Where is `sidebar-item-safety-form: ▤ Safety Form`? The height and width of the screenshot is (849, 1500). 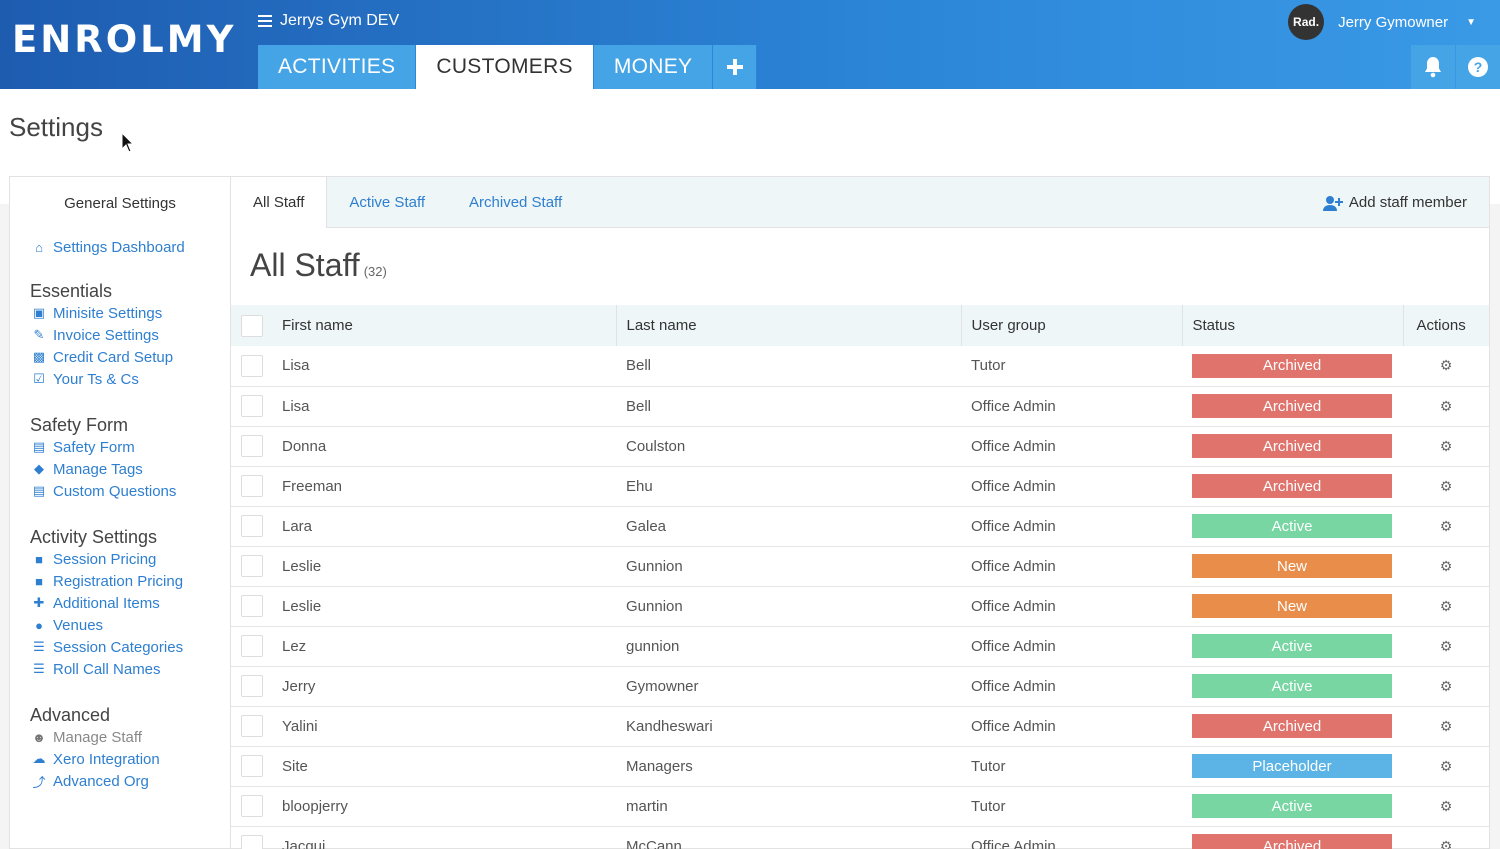
sidebar-item-safety-form: ▤ Safety Form is located at coordinates (120, 447).